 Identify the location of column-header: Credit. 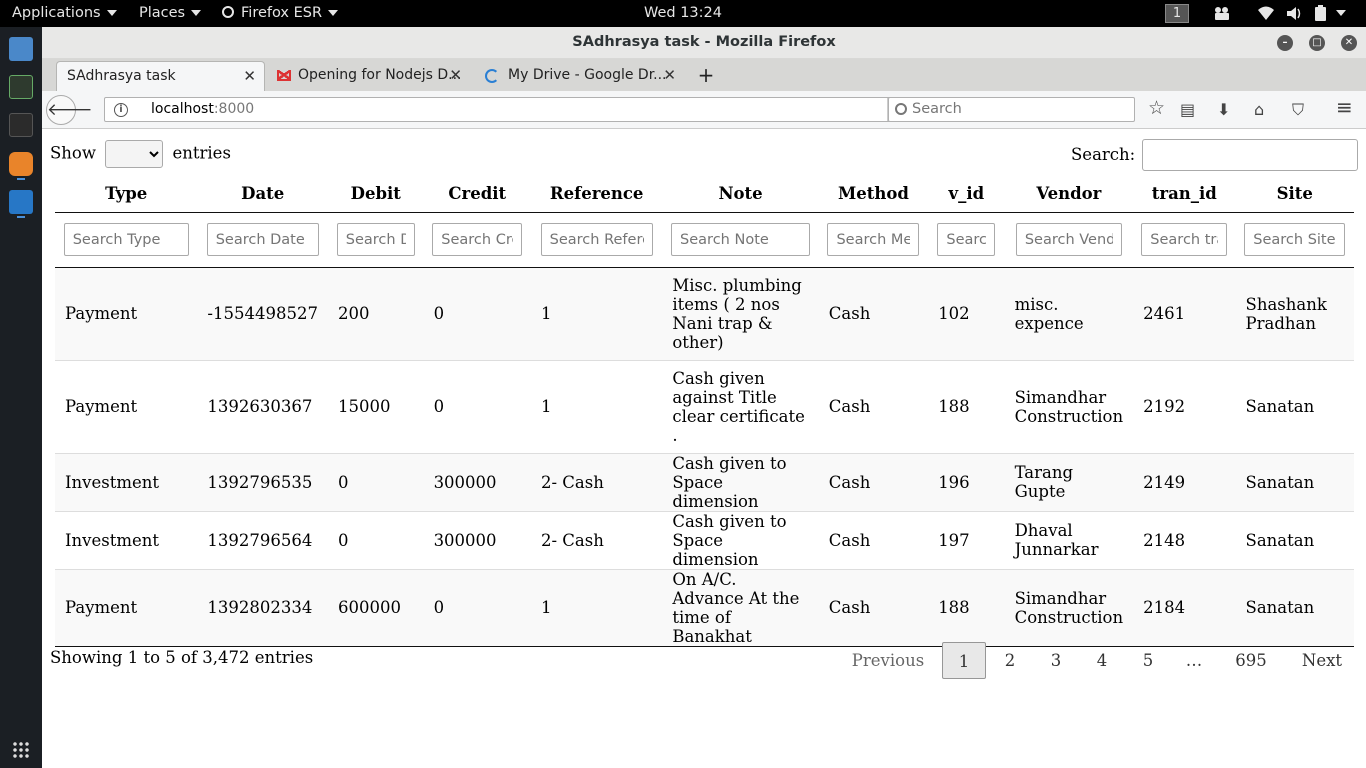
(477, 194).